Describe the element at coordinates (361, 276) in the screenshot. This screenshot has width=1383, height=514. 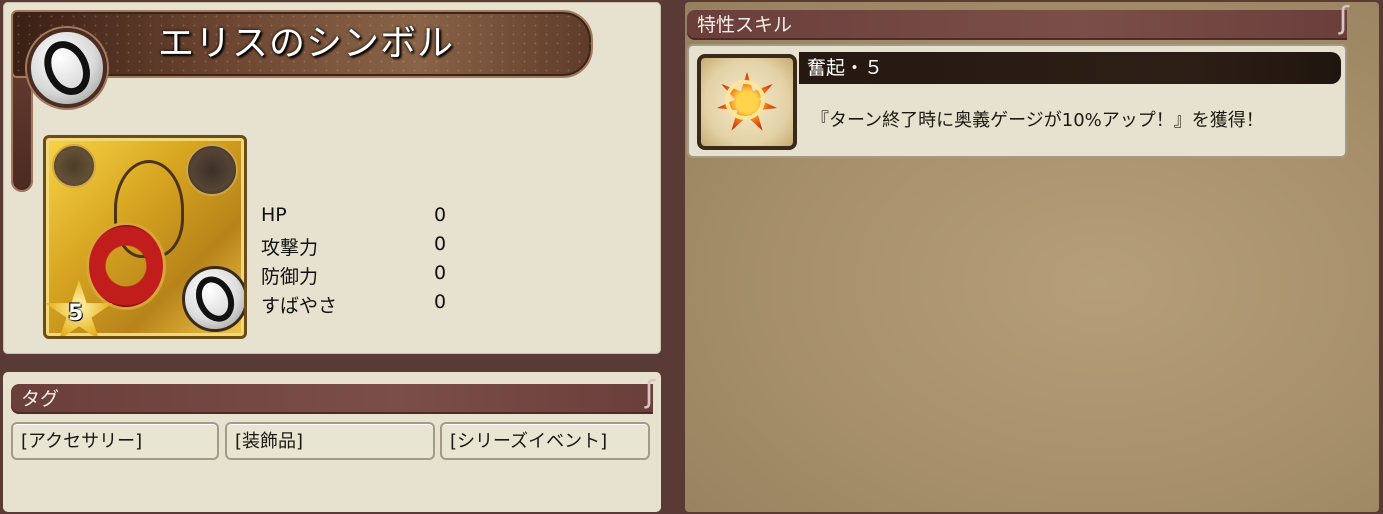
I see `stat-row-defense: 防御力 0` at that location.